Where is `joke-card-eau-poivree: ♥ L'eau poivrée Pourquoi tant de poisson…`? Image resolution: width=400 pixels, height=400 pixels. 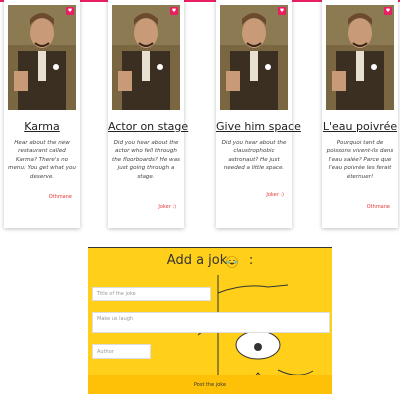
joke-card-eau-poivree: ♥ L'eau poivrée Pourquoi tant de poisson… is located at coordinates (360, 114).